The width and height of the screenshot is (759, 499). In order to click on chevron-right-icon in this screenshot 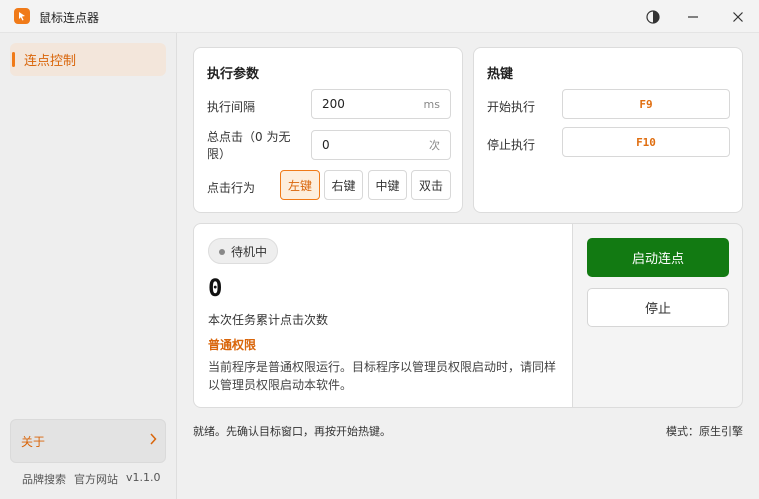, I will do `click(153, 440)`.